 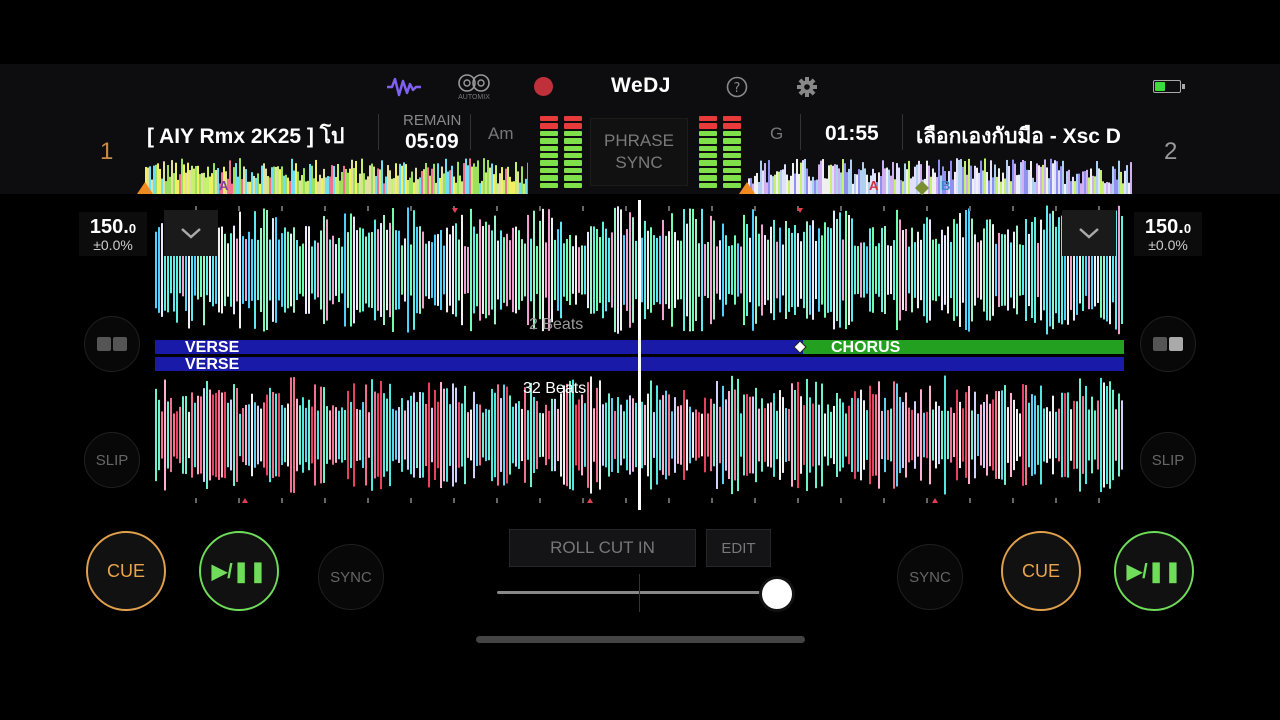 I want to click on deck1-overview-waveform, so click(x=336, y=174).